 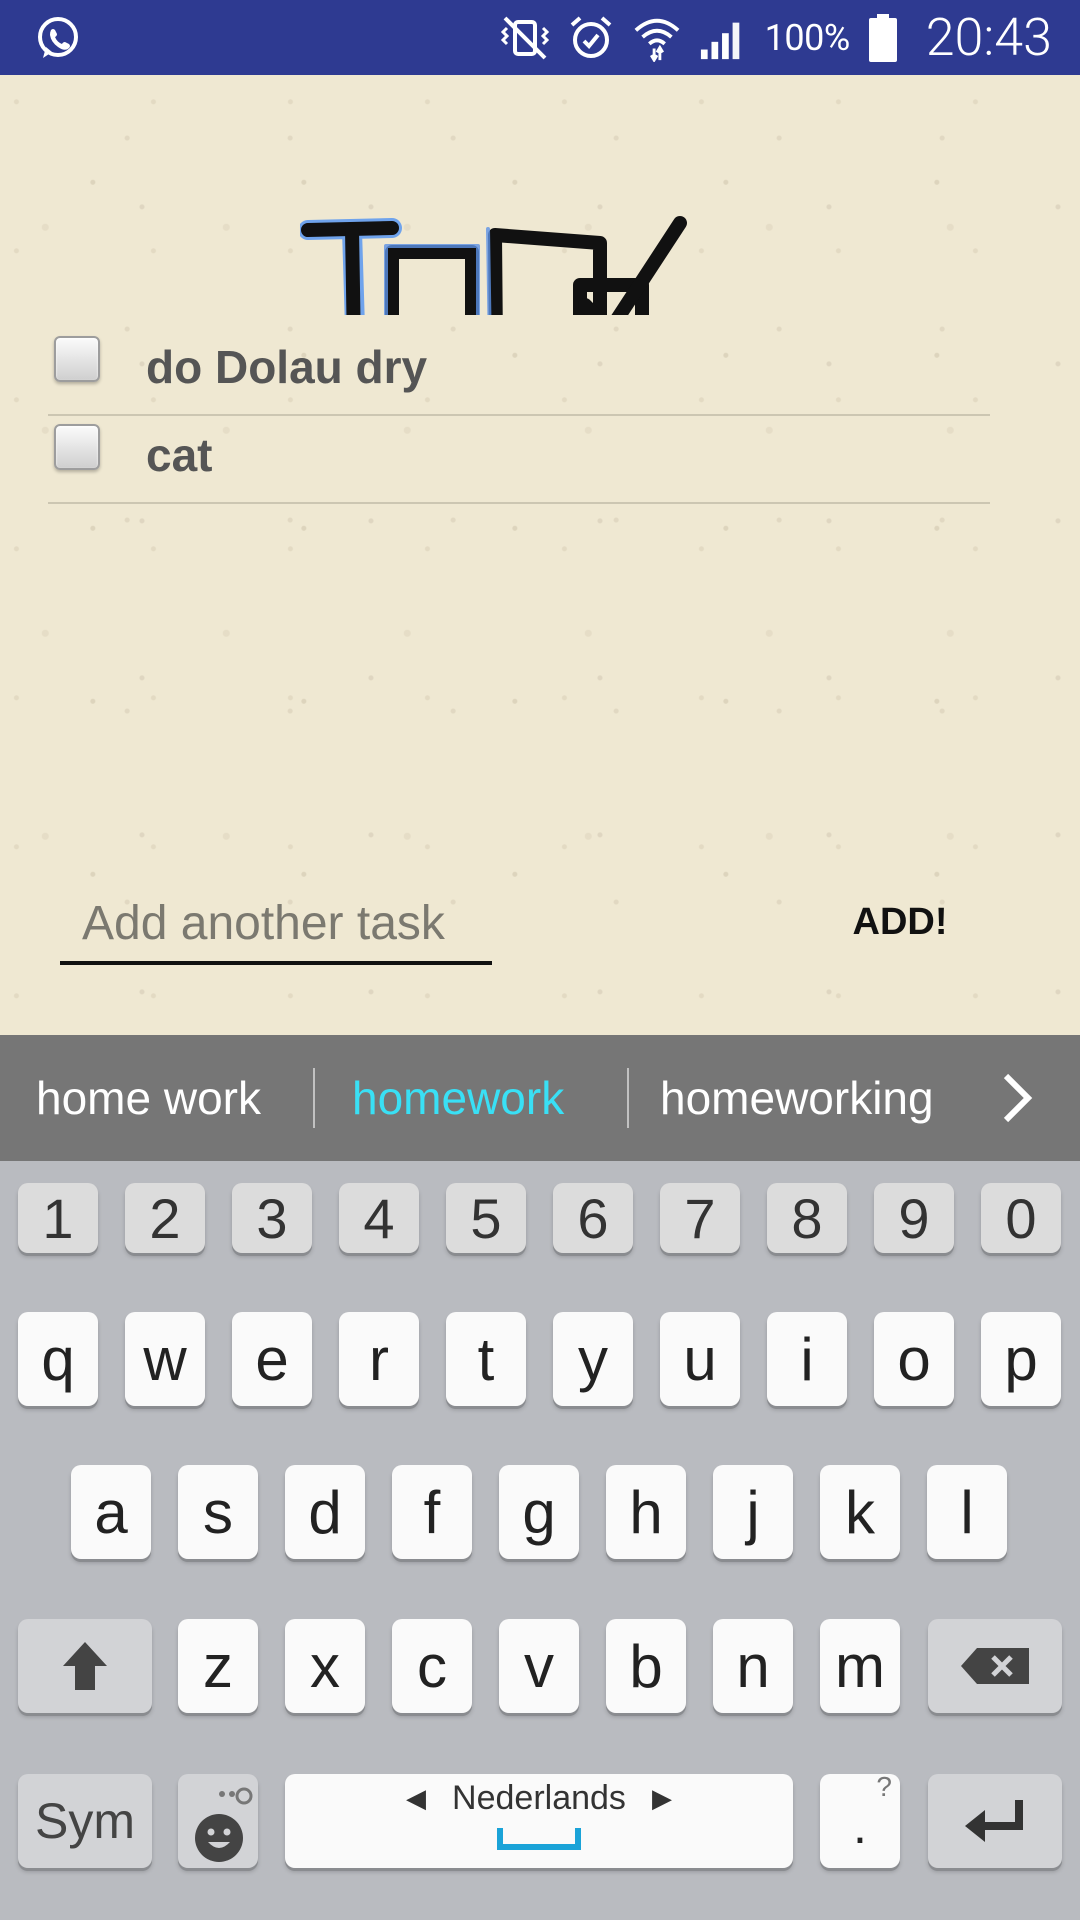 I want to click on alarm-icon, so click(x=591, y=38).